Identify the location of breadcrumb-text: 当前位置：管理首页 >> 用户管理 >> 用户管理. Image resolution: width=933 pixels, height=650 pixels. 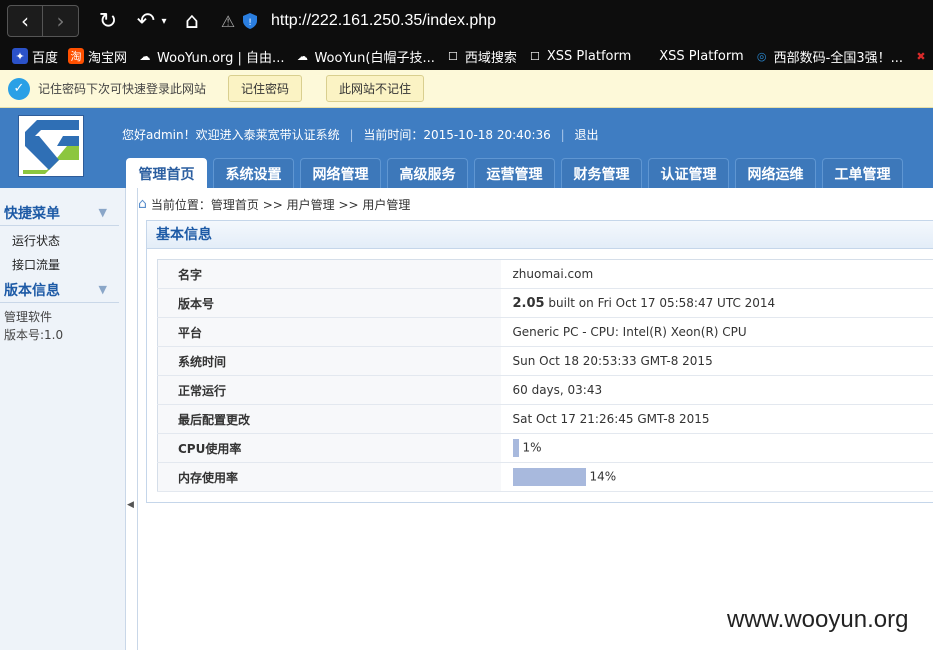
(280, 204).